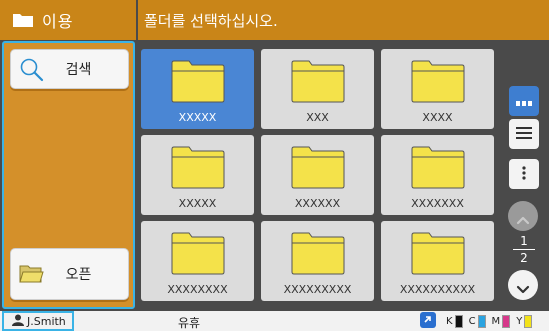 Image resolution: width=549 pixels, height=331 pixels. I want to click on folder-name: XXXXXXXX, so click(197, 289).